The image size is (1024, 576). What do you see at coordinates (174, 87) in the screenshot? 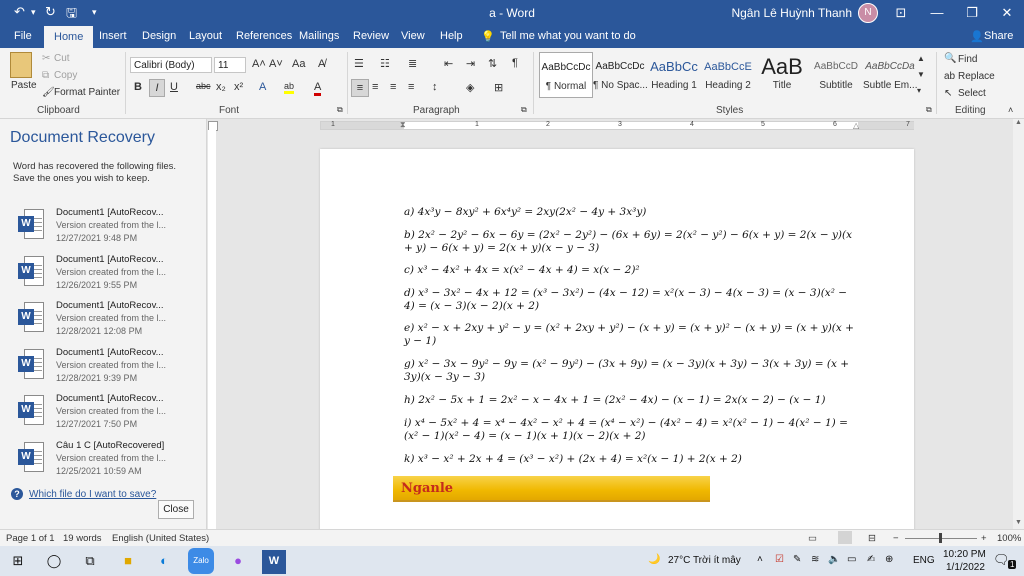
I see `underline-icon: U` at bounding box center [174, 87].